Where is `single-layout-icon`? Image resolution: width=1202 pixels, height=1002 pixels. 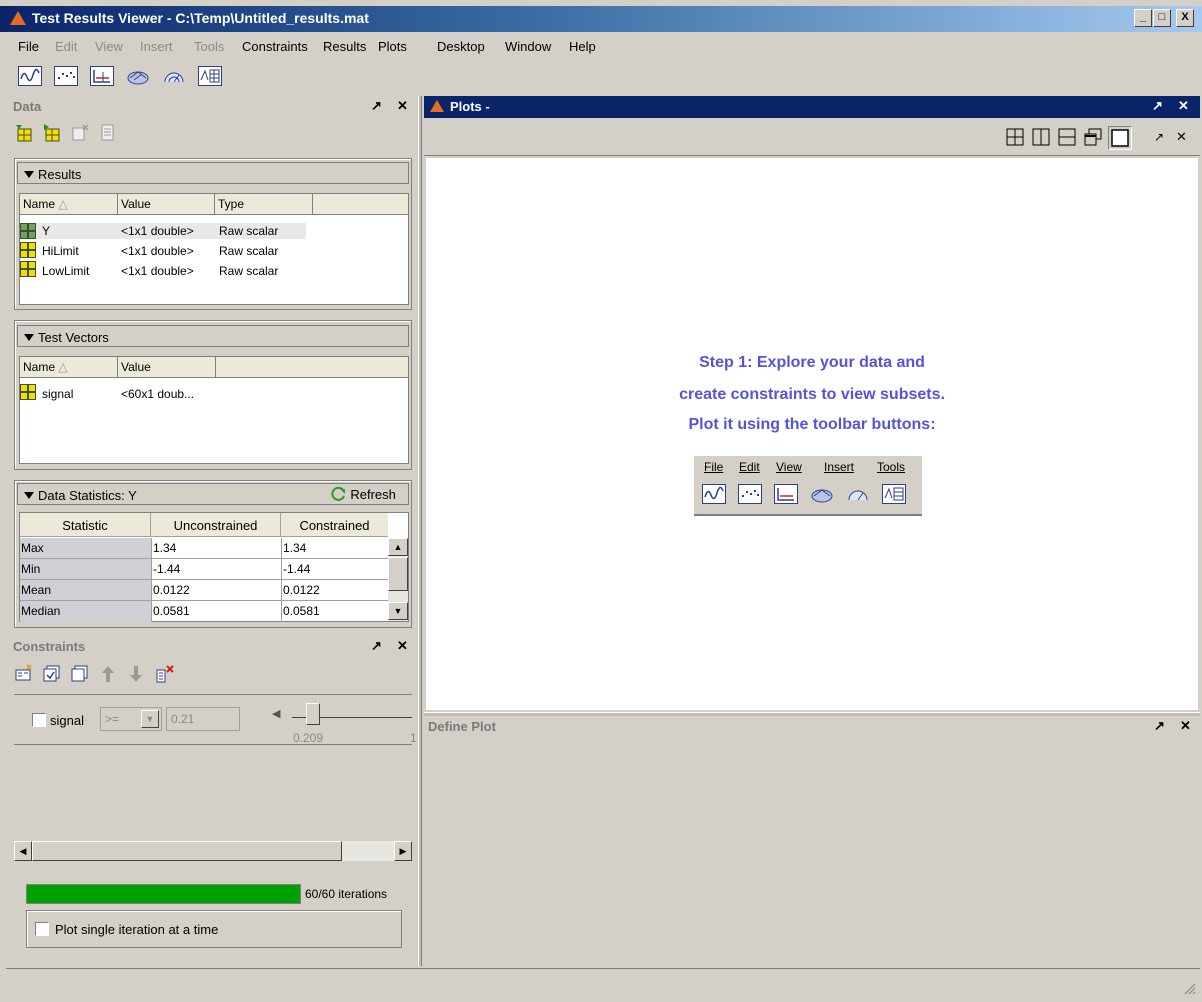
single-layout-icon is located at coordinates (1120, 138).